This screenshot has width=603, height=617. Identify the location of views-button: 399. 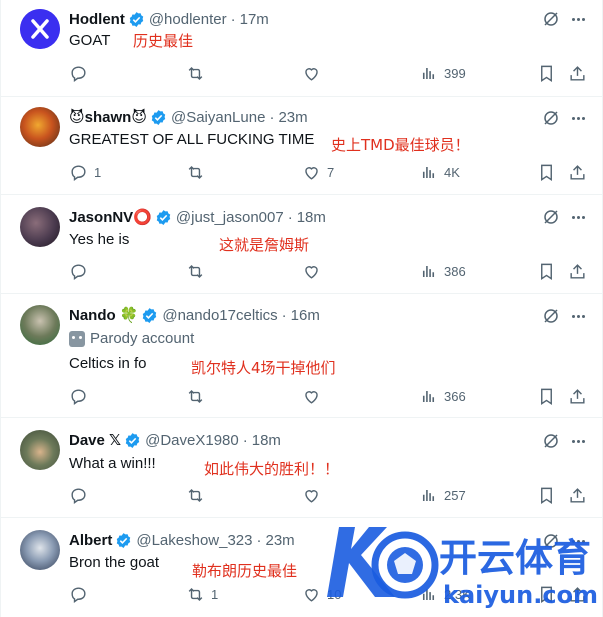
(442, 73).